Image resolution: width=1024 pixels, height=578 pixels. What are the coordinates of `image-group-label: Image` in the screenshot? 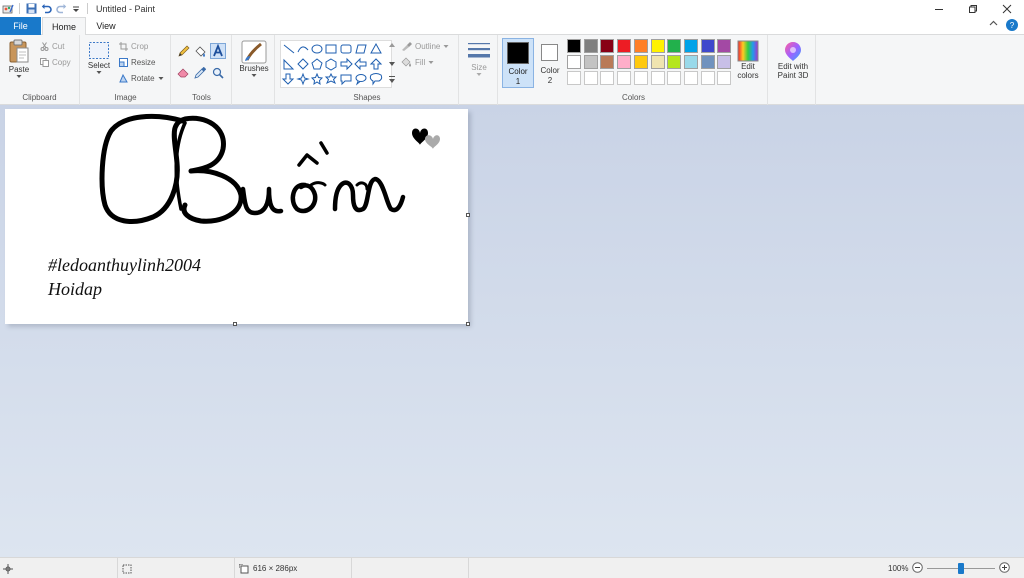 It's located at (125, 97).